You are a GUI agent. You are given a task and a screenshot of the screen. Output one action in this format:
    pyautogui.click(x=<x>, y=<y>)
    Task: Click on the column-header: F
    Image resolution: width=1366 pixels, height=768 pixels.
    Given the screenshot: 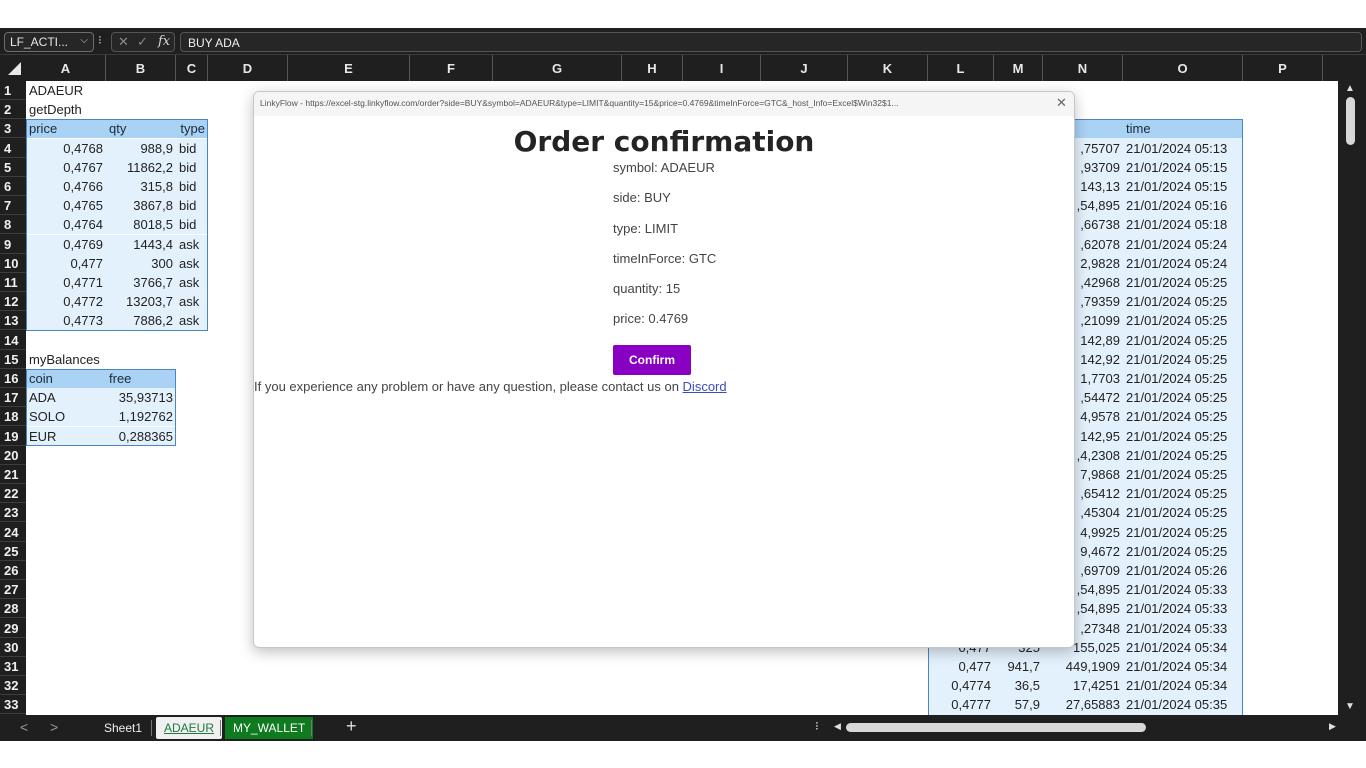 What is the action you would take?
    pyautogui.click(x=451, y=68)
    